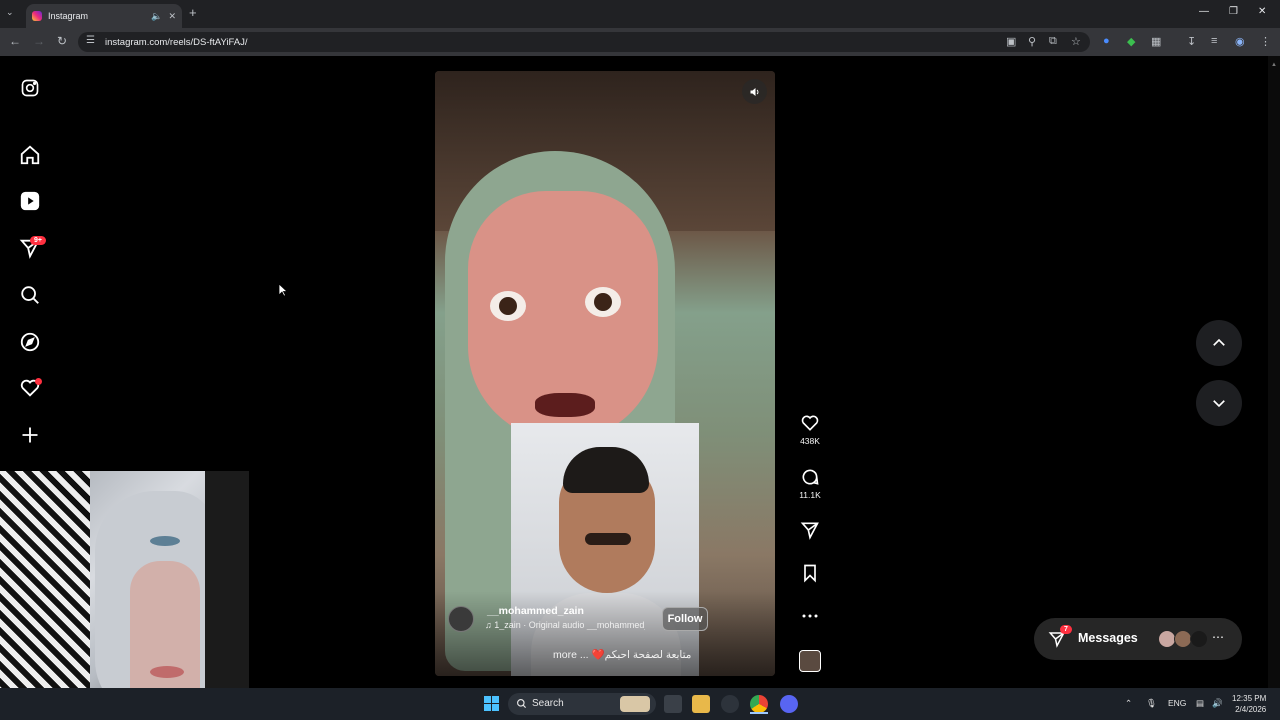  What do you see at coordinates (603, 302) in the screenshot?
I see `reel-eye-right` at bounding box center [603, 302].